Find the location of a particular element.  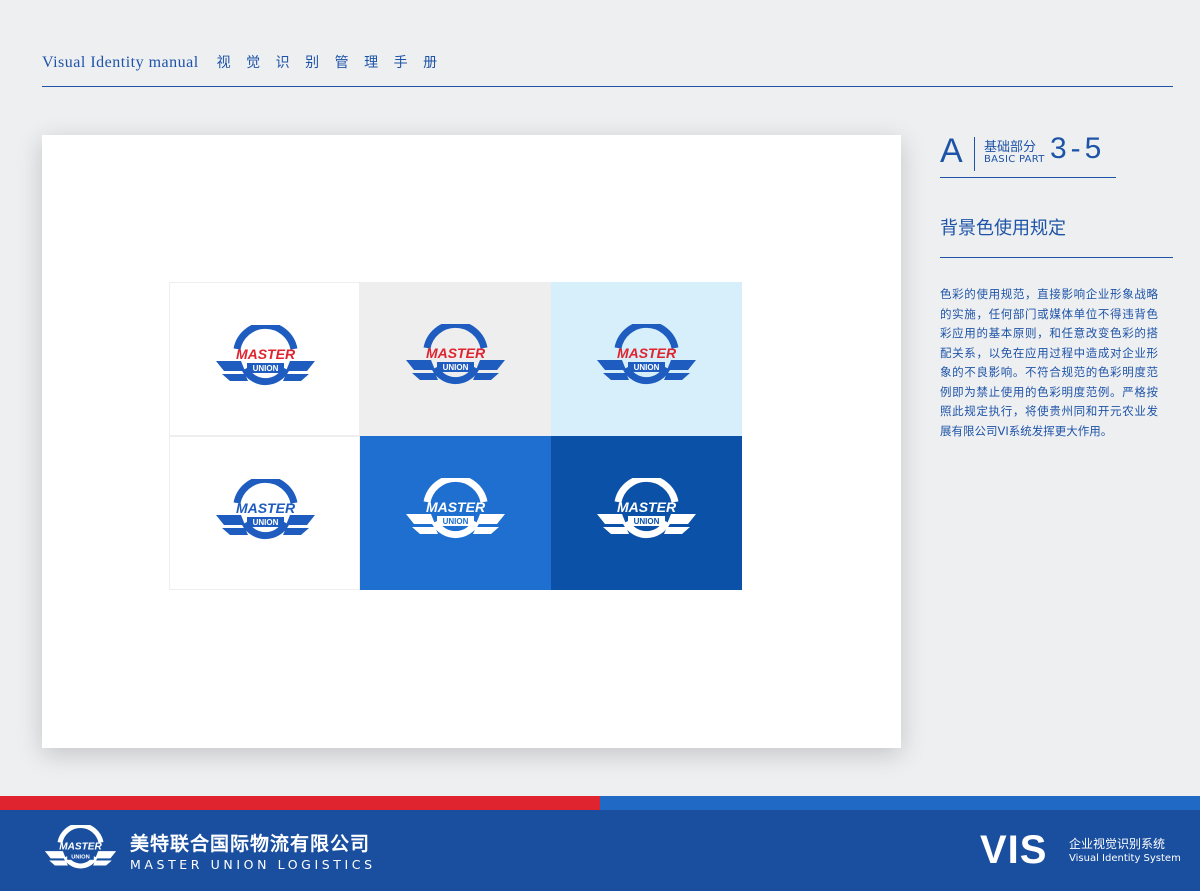

footer-logo-word1: MASTER is located at coordinates (80, 847).